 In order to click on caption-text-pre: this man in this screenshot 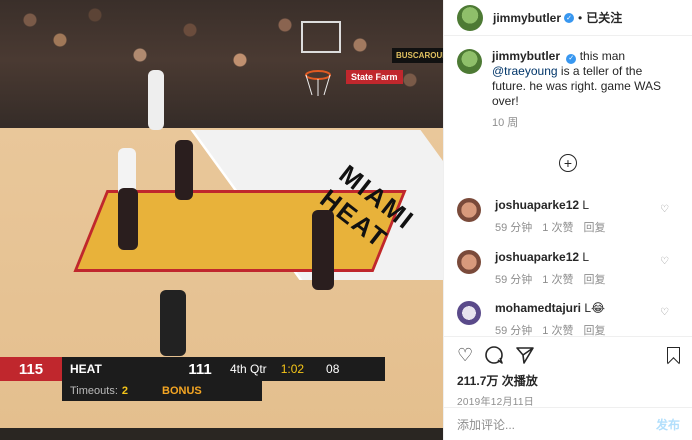, I will do `click(602, 56)`.